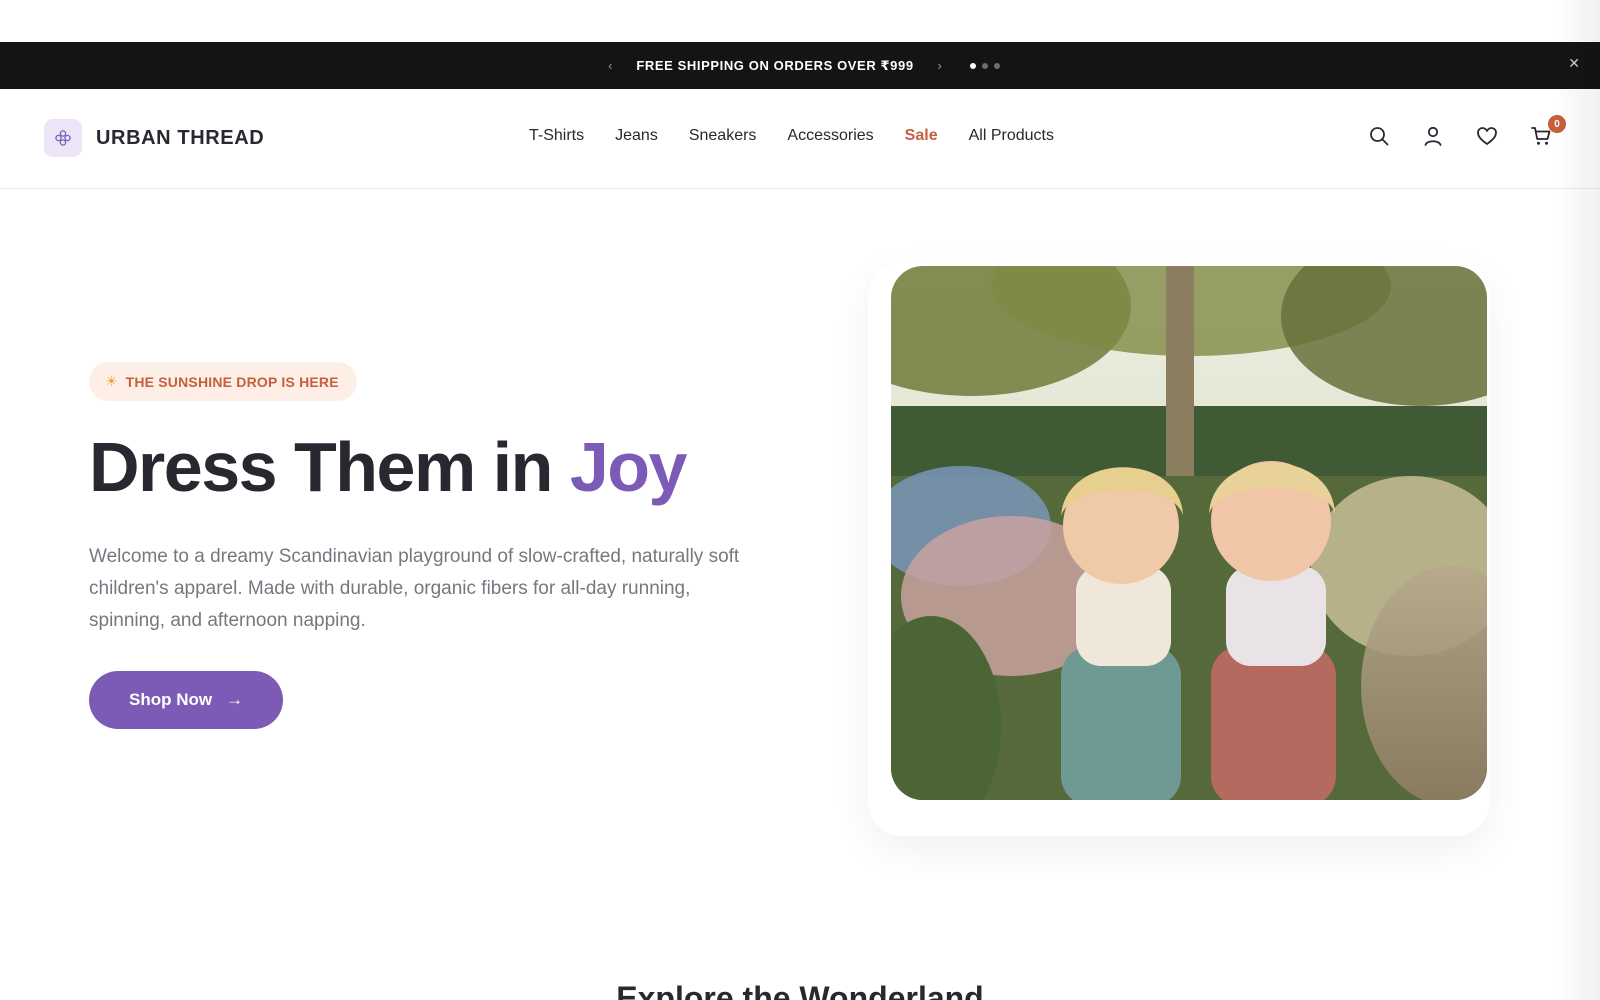 The image size is (1600, 1000). Describe the element at coordinates (63, 138) in the screenshot. I see `flower-icon` at that location.